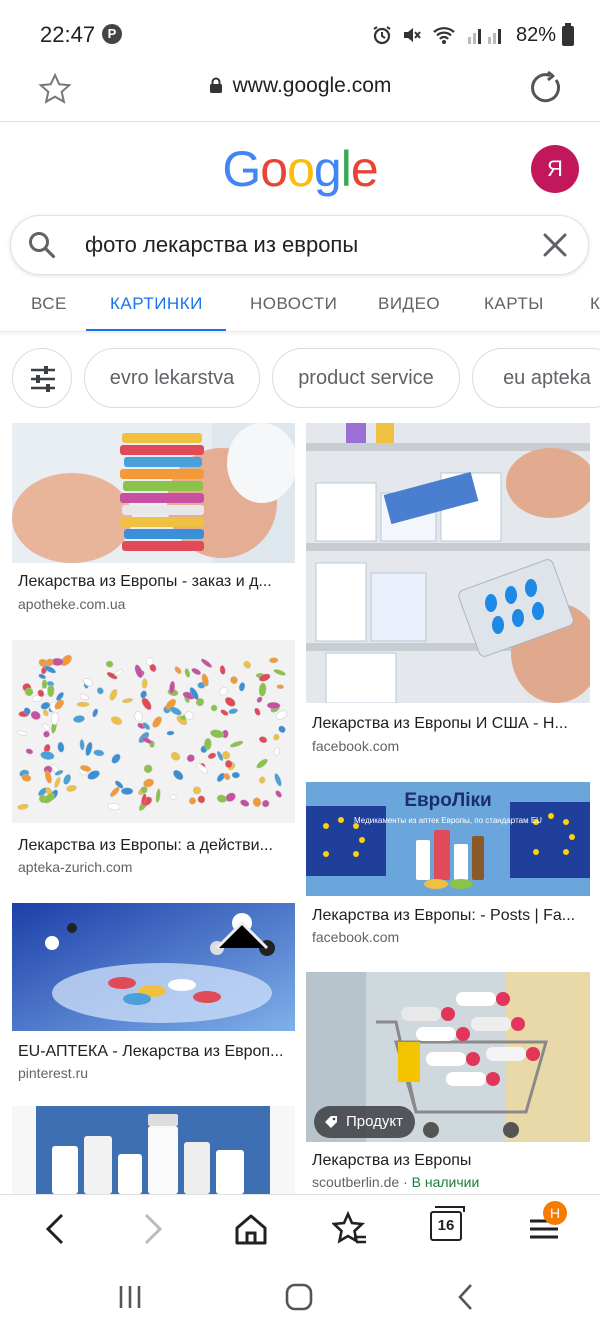 The width and height of the screenshot is (600, 1332). Describe the element at coordinates (56, 1229) in the screenshot. I see `back-icon` at that location.